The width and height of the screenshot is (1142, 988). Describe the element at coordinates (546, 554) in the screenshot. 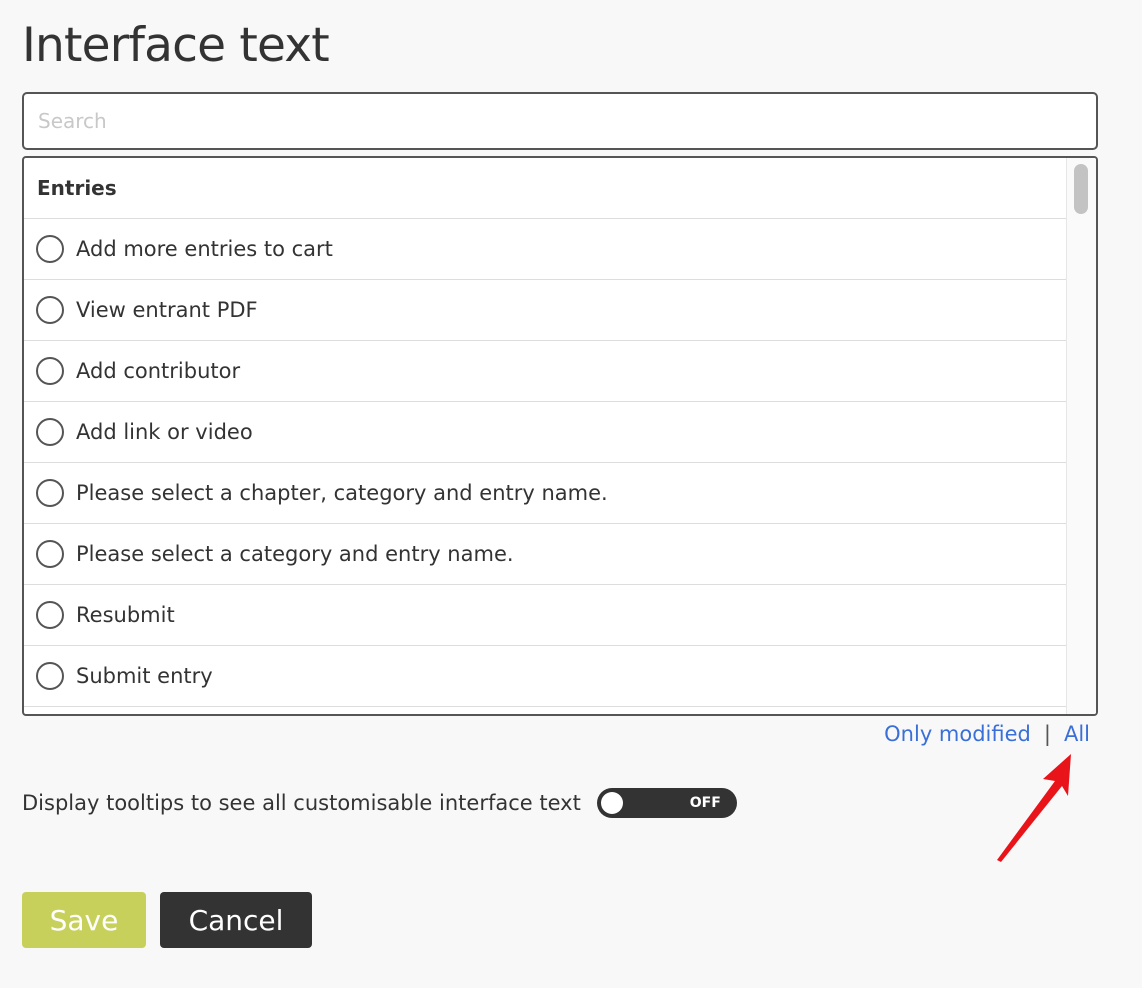

I see `list-item: Please select a category and entry name.` at that location.